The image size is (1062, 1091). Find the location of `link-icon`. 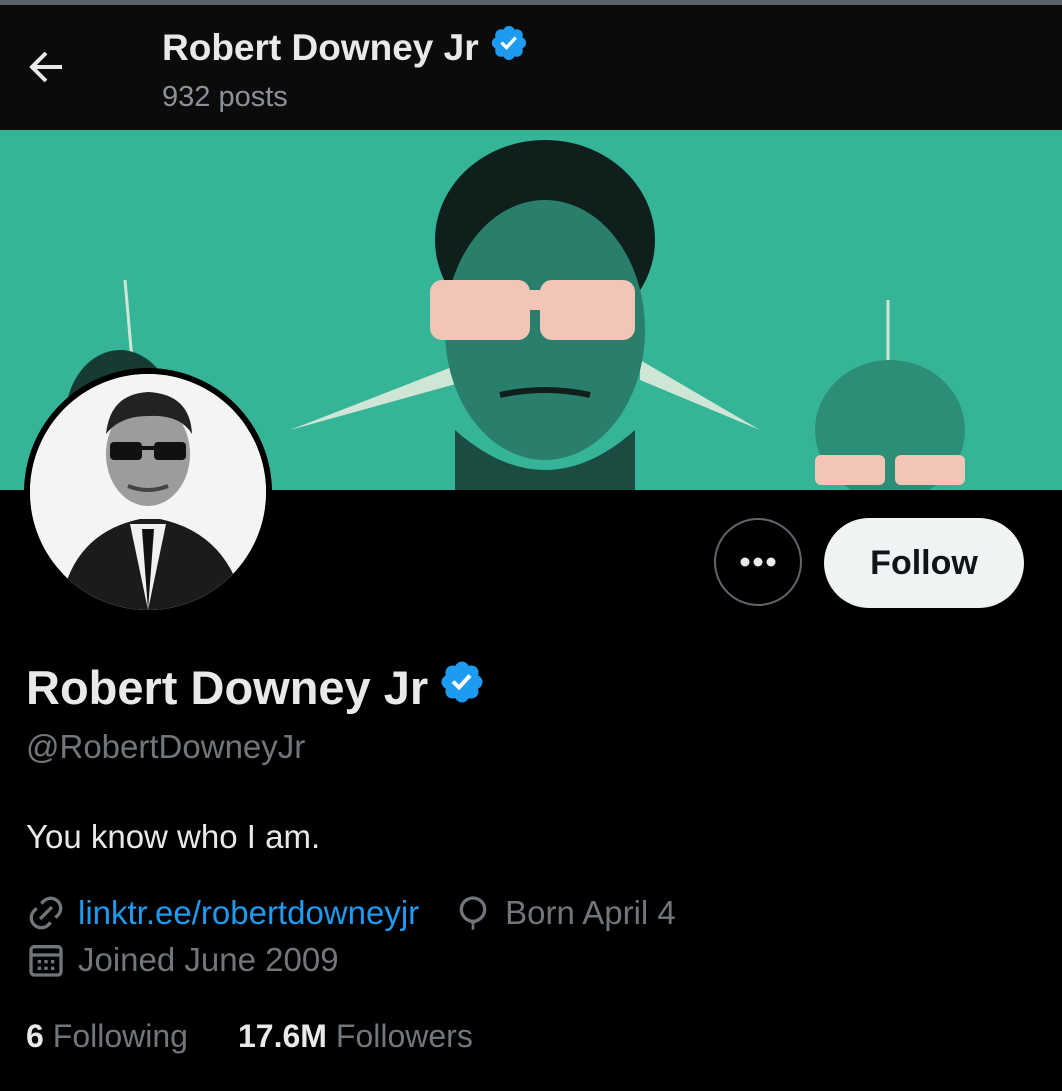

link-icon is located at coordinates (46, 913).